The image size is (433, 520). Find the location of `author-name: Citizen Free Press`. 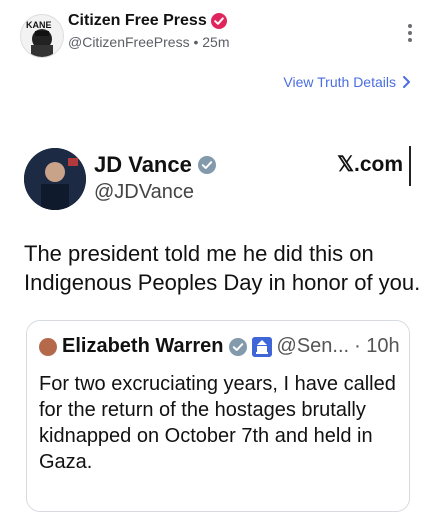

author-name: Citizen Free Press is located at coordinates (137, 21).